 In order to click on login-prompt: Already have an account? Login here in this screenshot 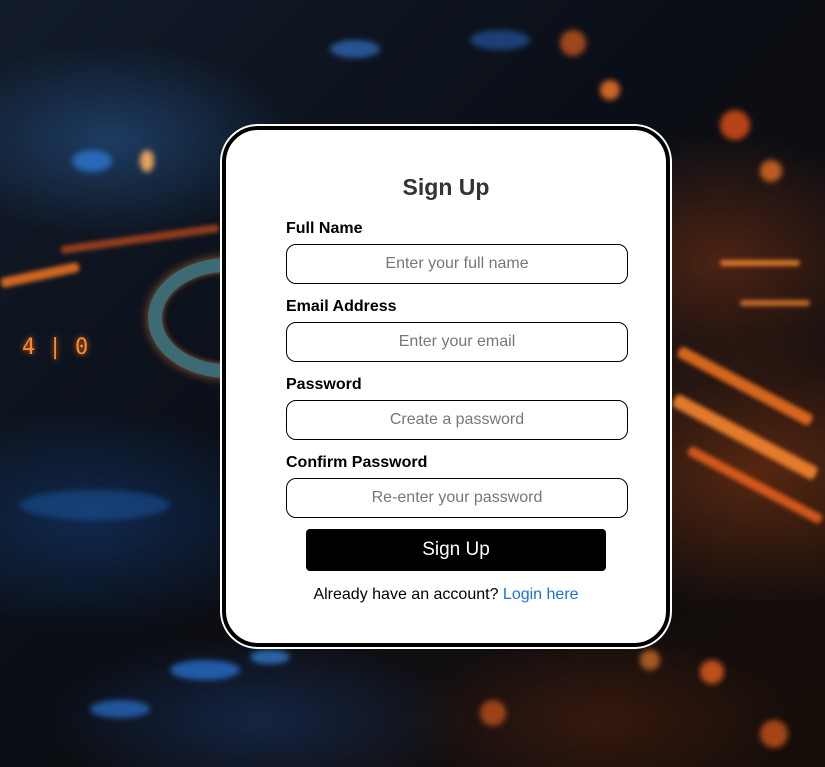, I will do `click(446, 595)`.